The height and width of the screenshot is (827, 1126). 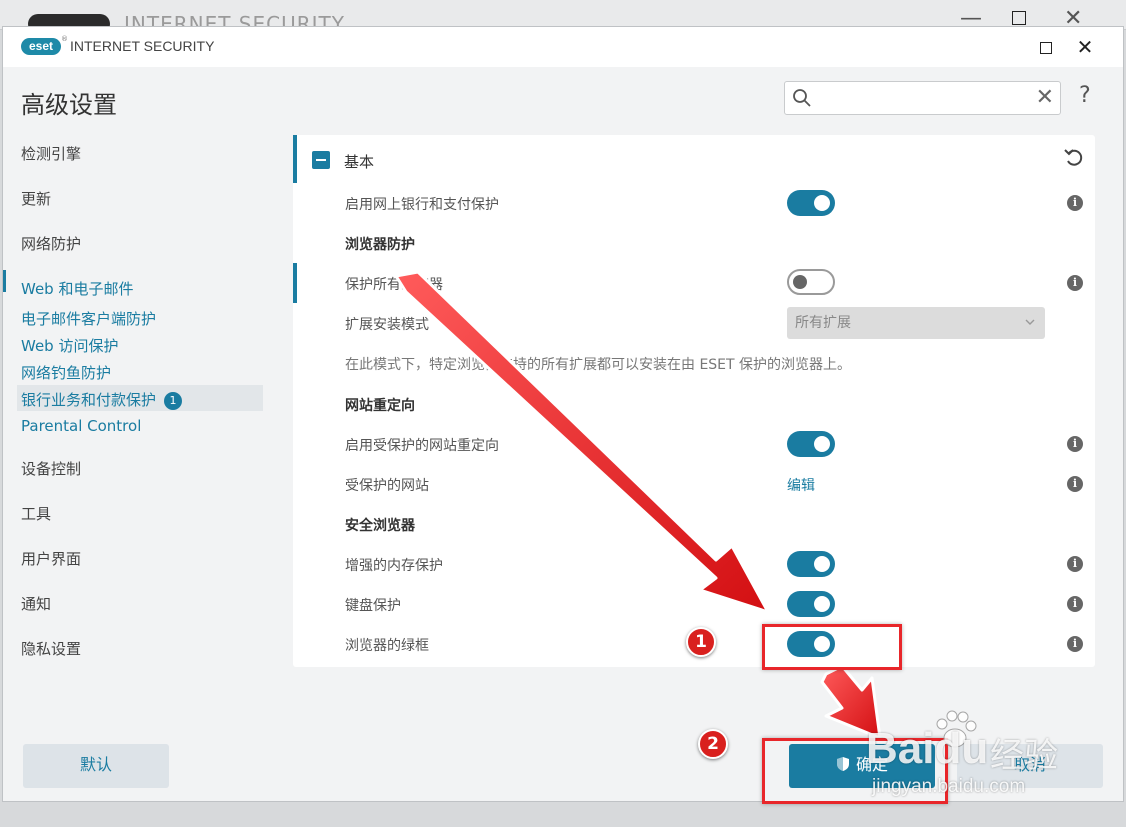 I want to click on app-title: INTERNET SECURITY, so click(x=142, y=46).